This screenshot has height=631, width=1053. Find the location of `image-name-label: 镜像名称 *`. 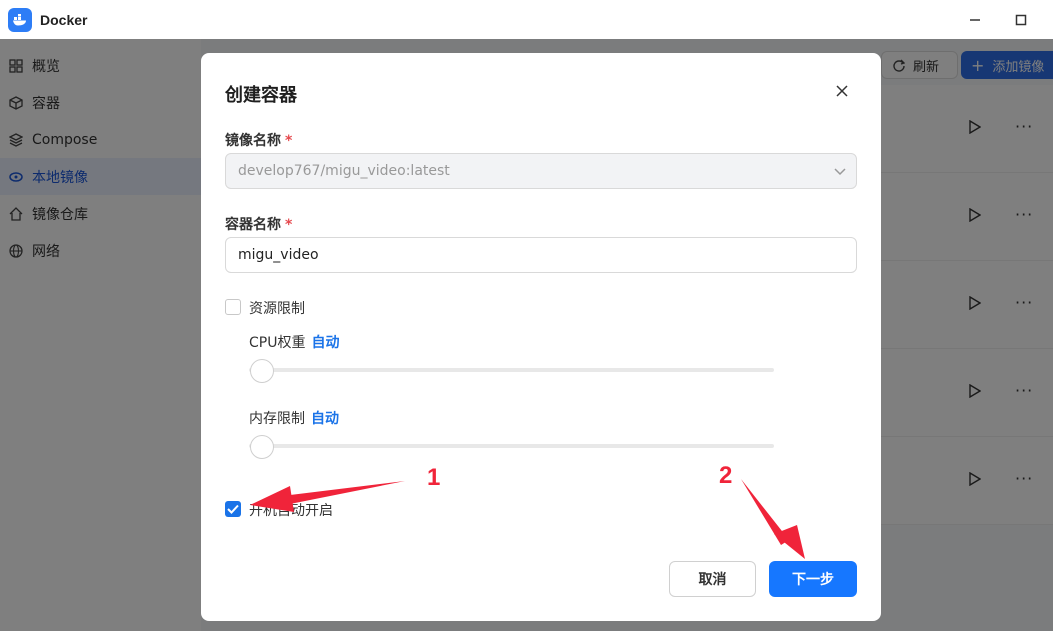

image-name-label: 镜像名称 * is located at coordinates (258, 140).